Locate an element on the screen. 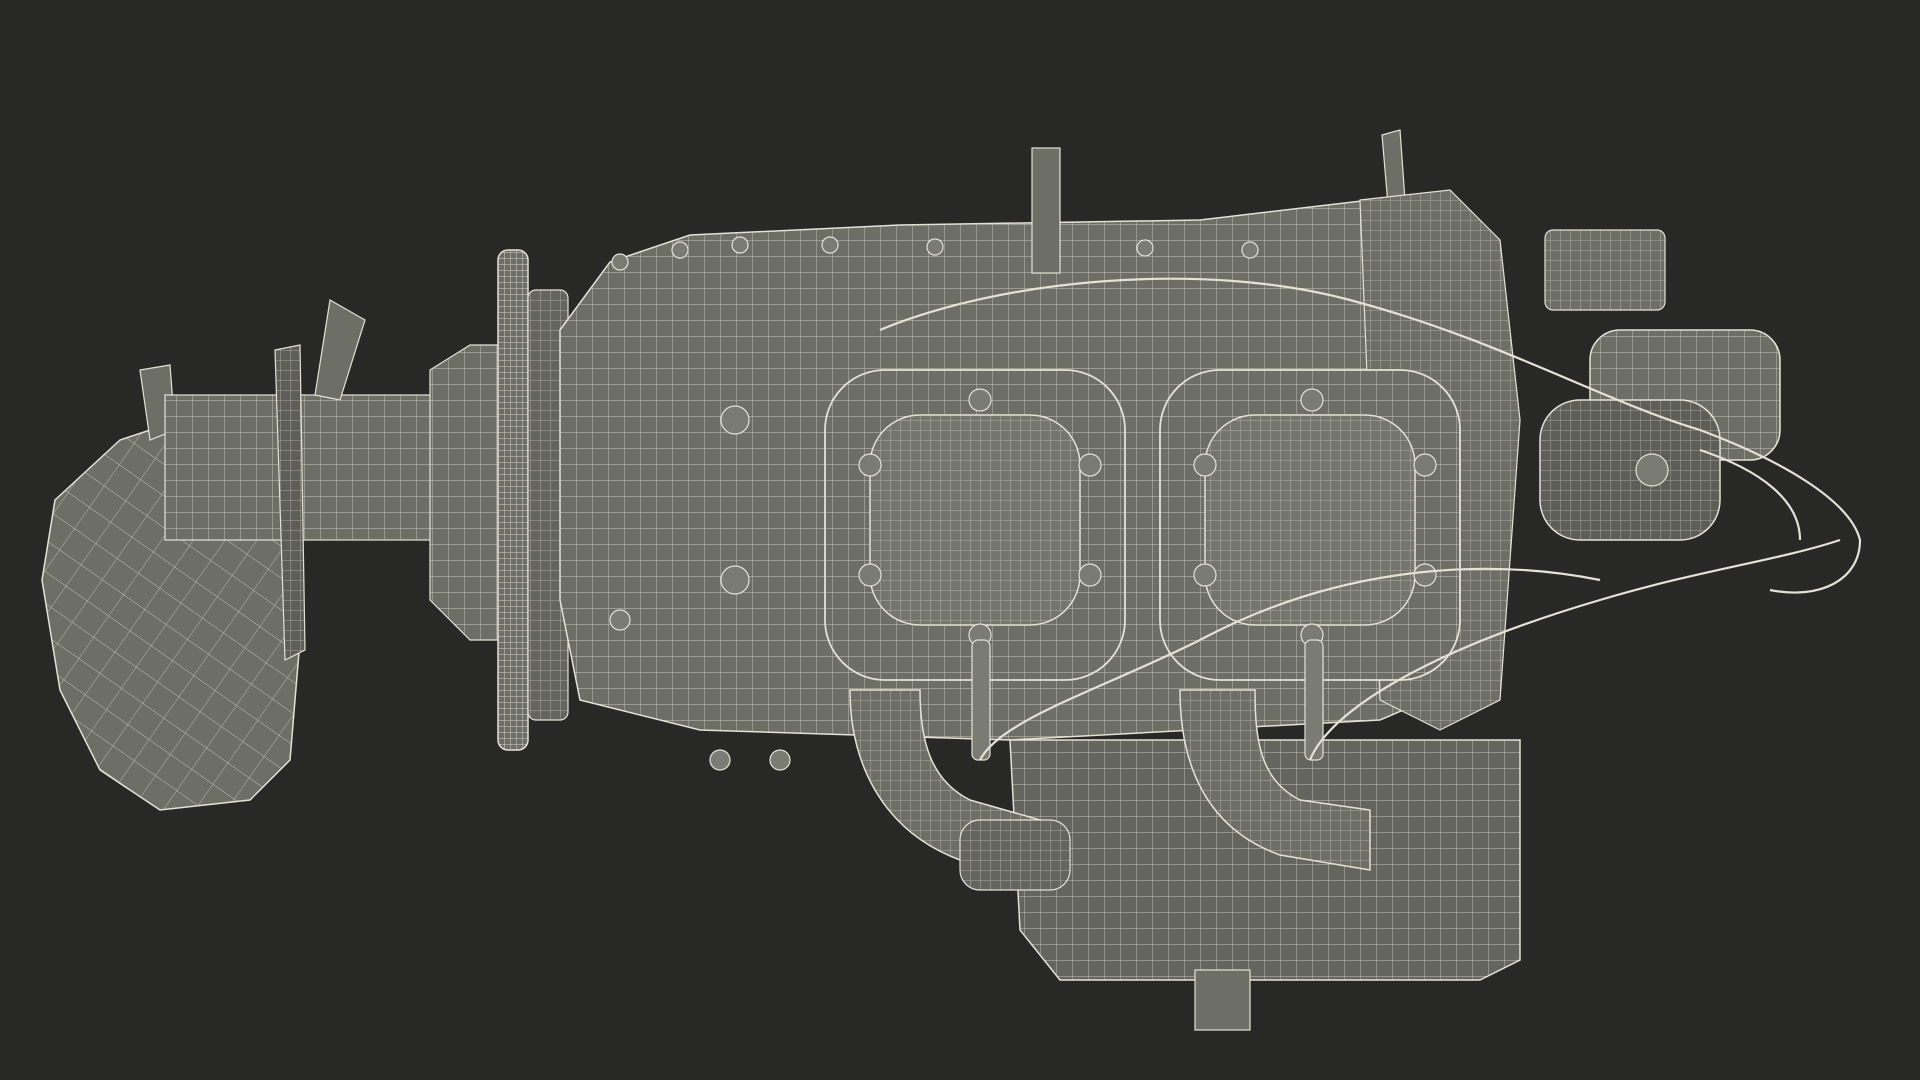 This screenshot has width=1920, height=1080. reduction-gear-housing is located at coordinates (465, 492).